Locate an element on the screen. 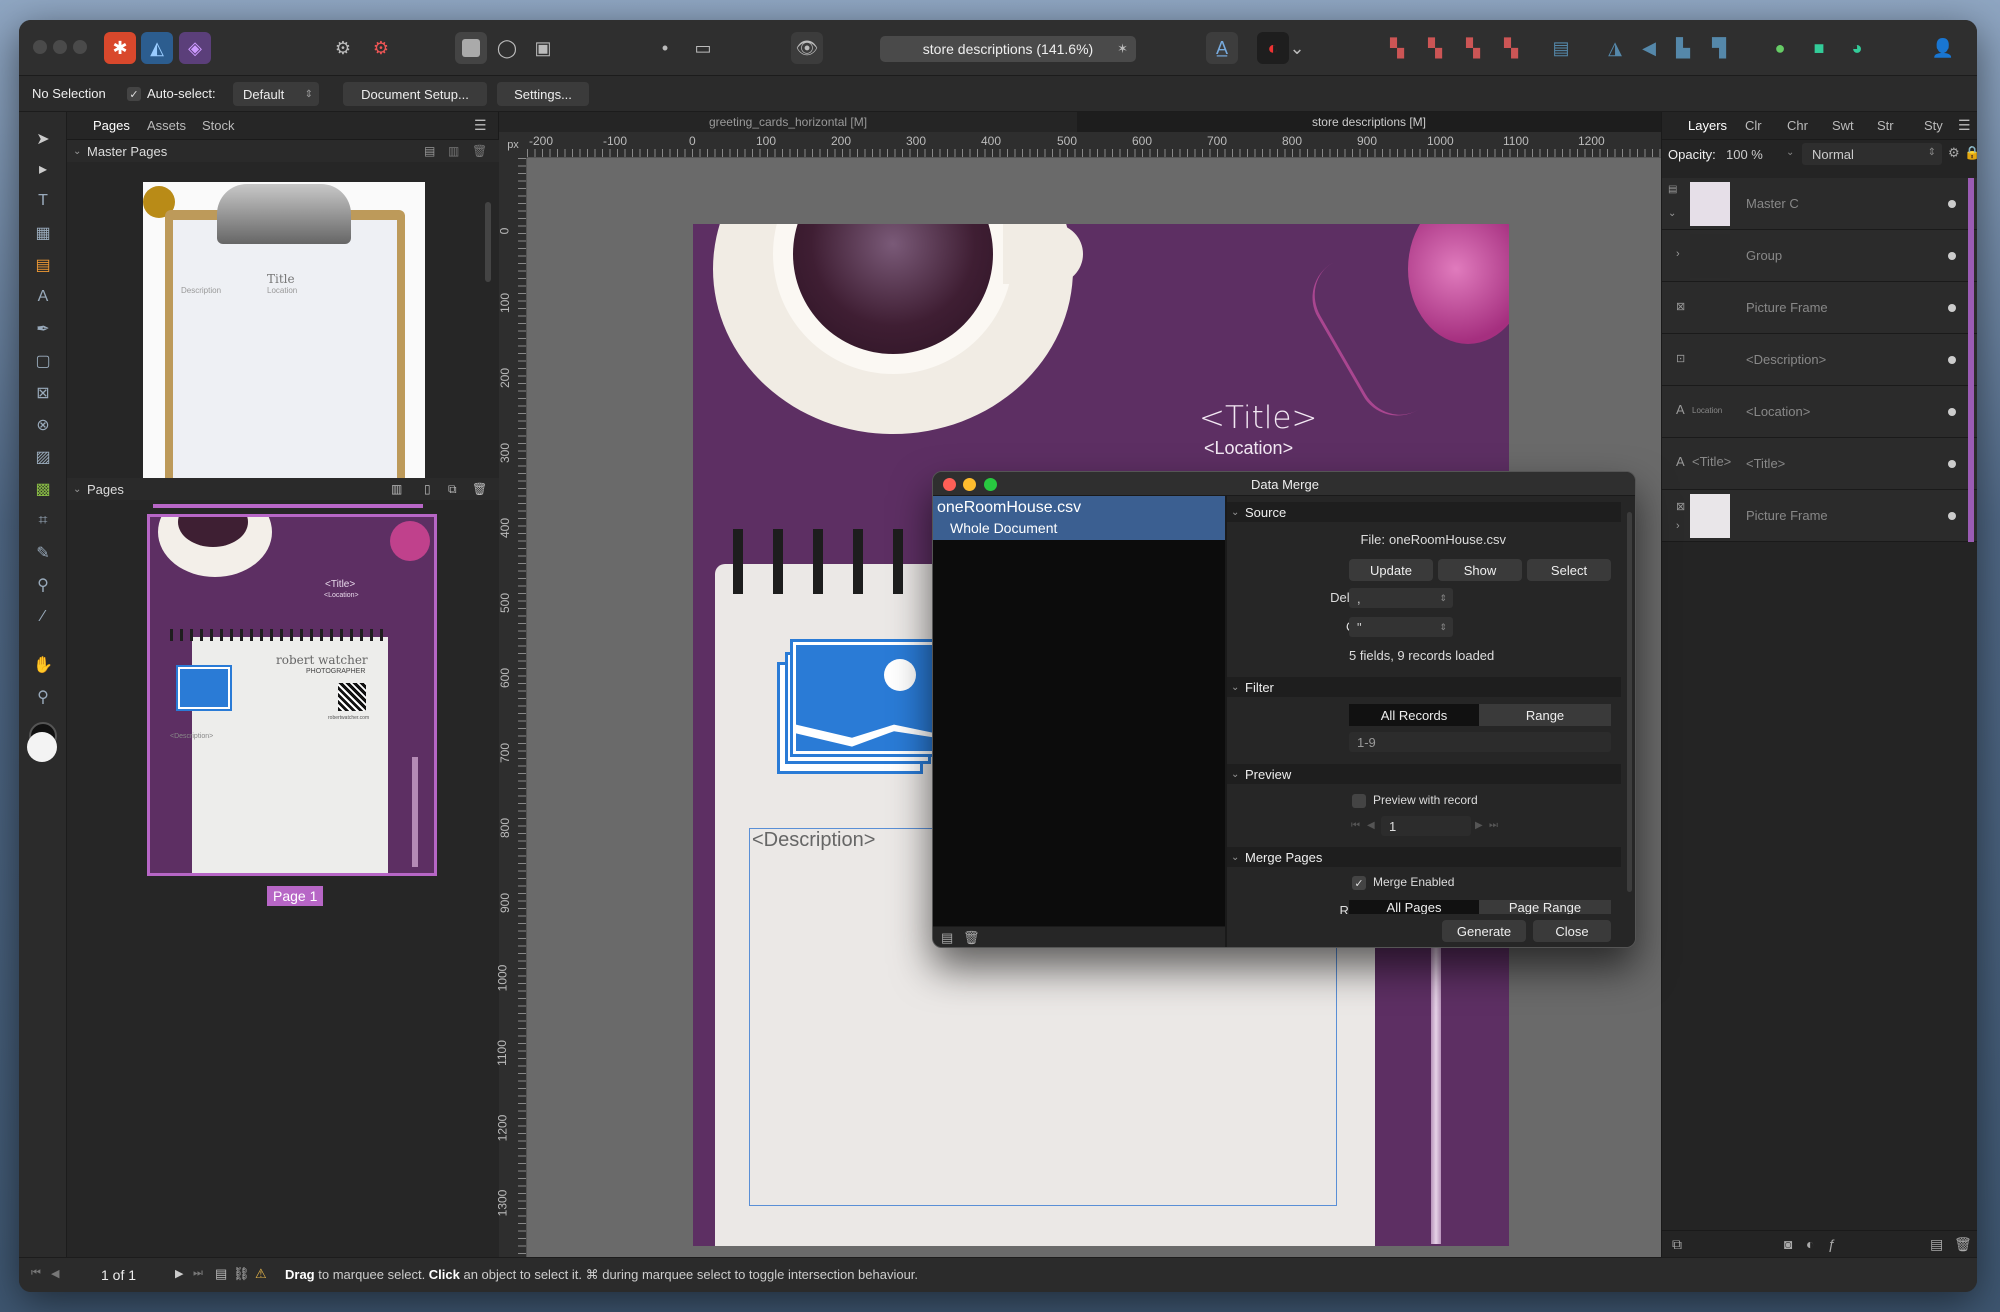 This screenshot has width=2000, height=1312. filter-section-header: ⌄ Filter is located at coordinates (1424, 687).